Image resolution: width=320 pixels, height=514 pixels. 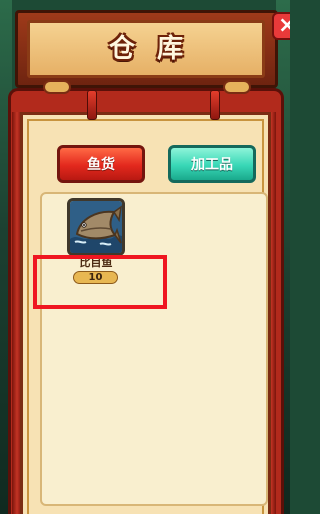 What do you see at coordinates (215, 105) in the screenshot?
I see `right-hanging-tassel` at bounding box center [215, 105].